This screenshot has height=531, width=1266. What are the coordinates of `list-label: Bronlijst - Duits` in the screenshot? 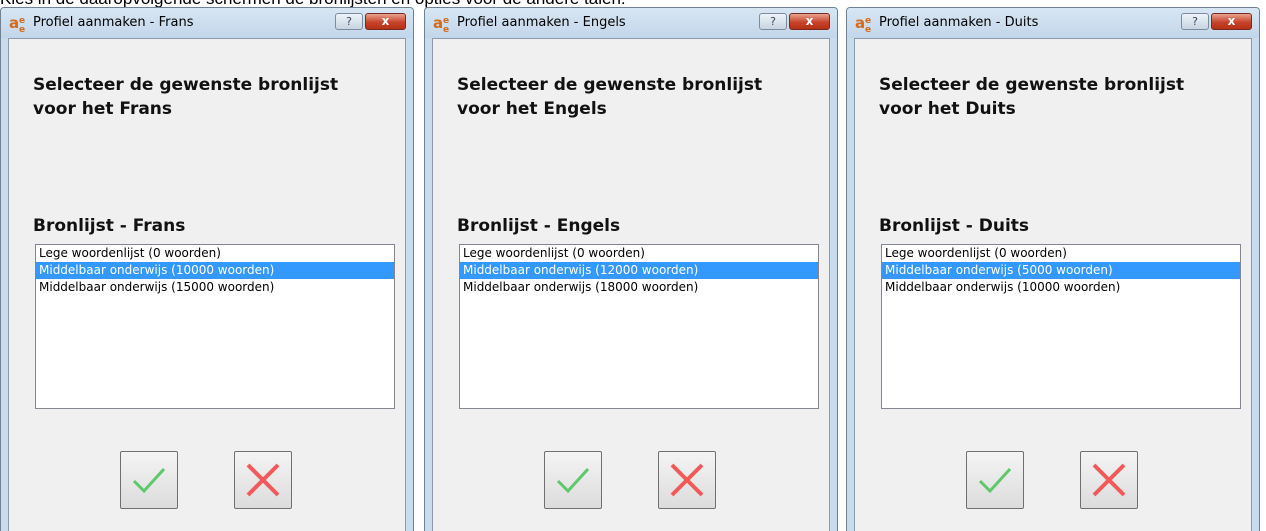 It's located at (954, 226).